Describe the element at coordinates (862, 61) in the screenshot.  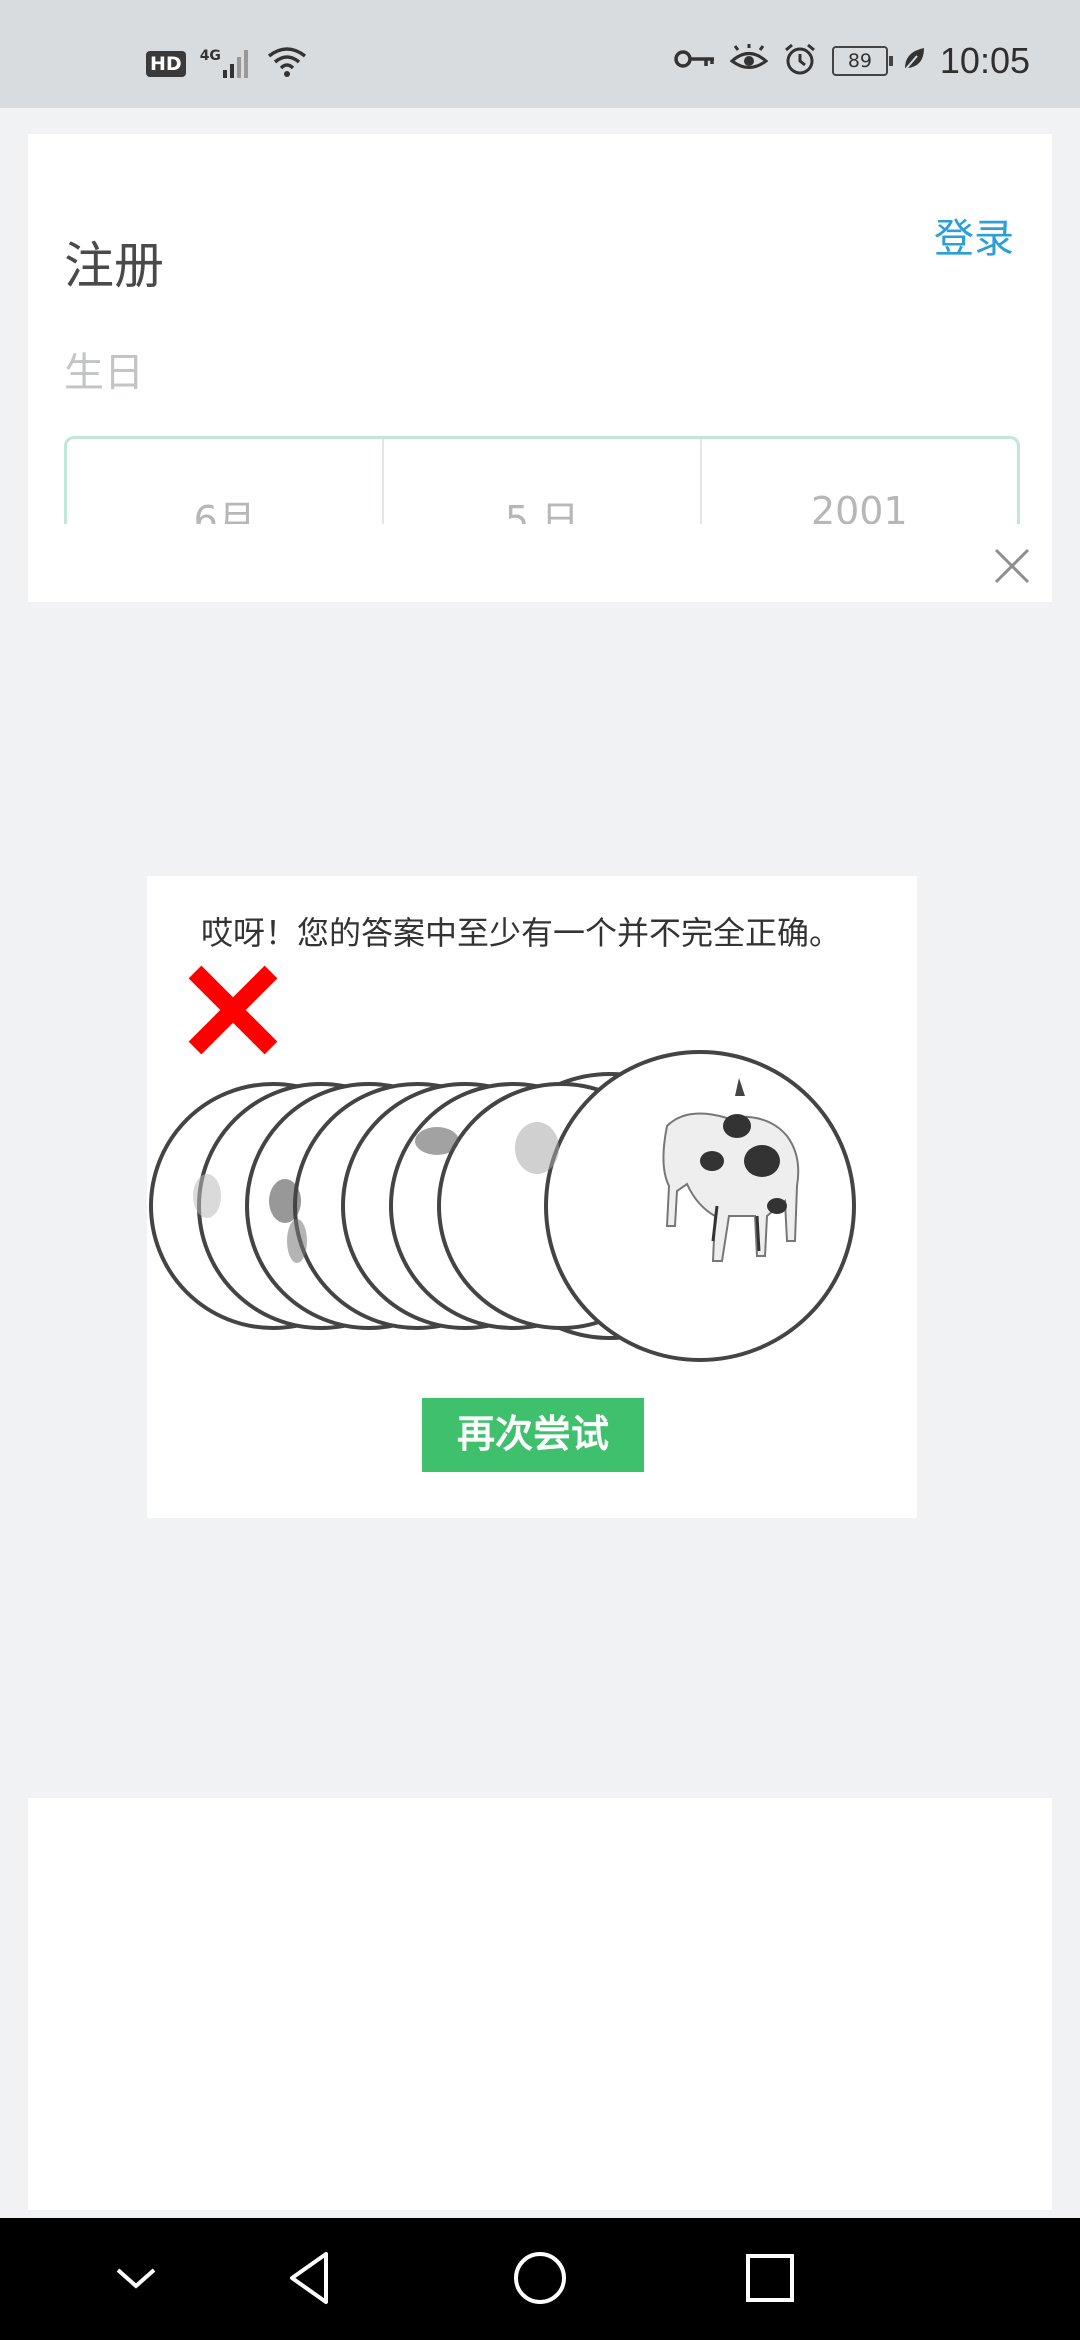
I see `battery-icon: 89` at that location.